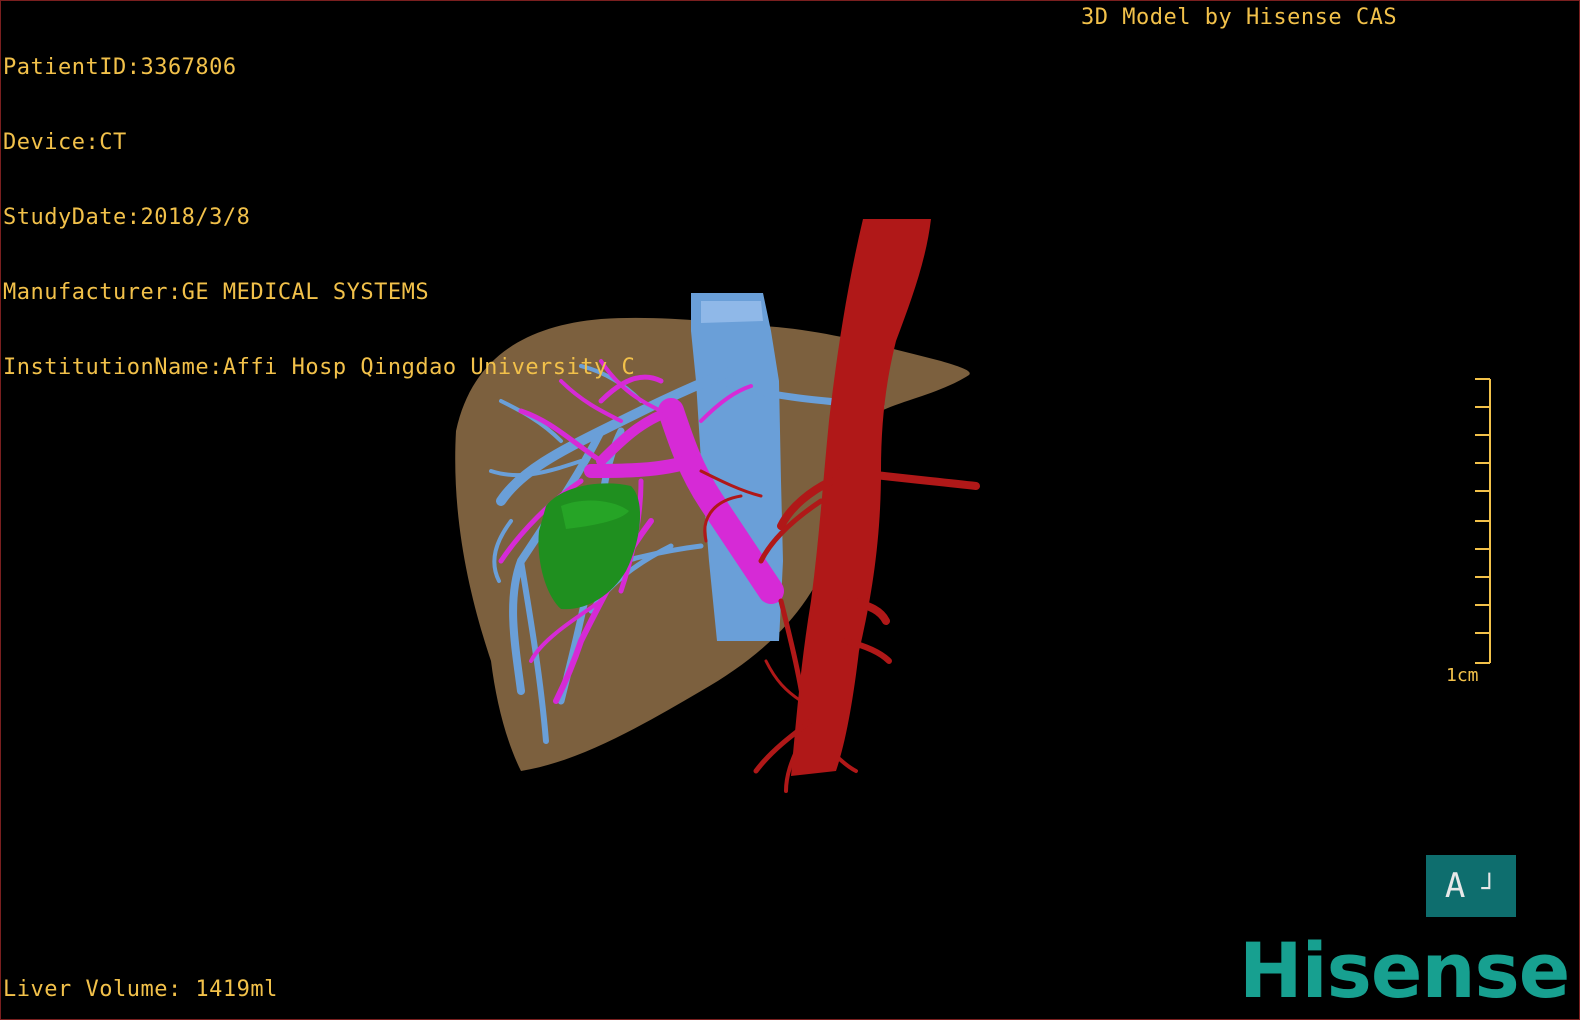  I want to click on orientation-letter: A, so click(1455, 886).